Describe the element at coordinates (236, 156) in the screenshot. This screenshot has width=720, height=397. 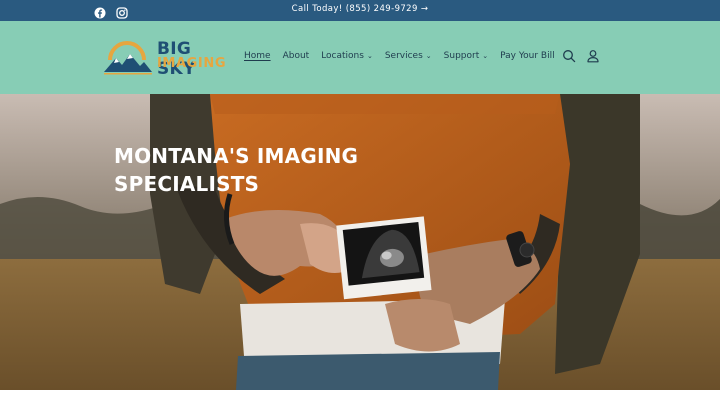
I see `hero-heading-line1: MONTANA'S IMAGING` at that location.